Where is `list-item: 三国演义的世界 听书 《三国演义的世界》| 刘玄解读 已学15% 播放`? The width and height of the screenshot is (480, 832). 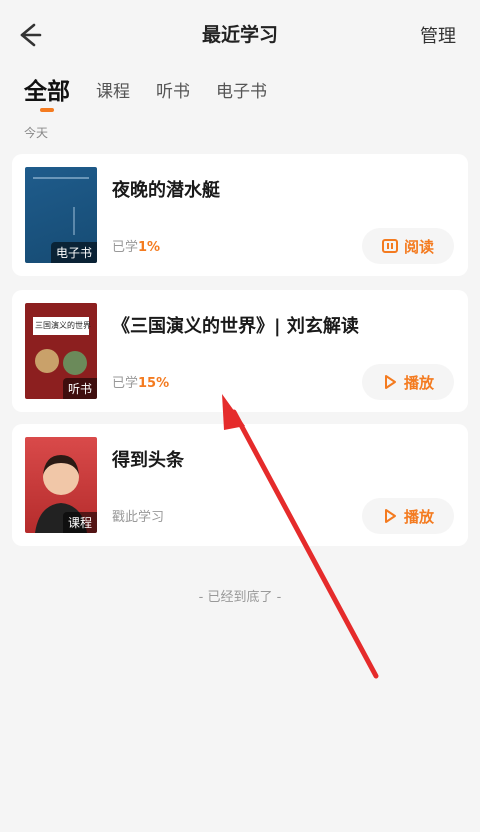
list-item: 三国演义的世界 听书 《三国演义的世界》| 刘玄解读 已学15% 播放 is located at coordinates (240, 351).